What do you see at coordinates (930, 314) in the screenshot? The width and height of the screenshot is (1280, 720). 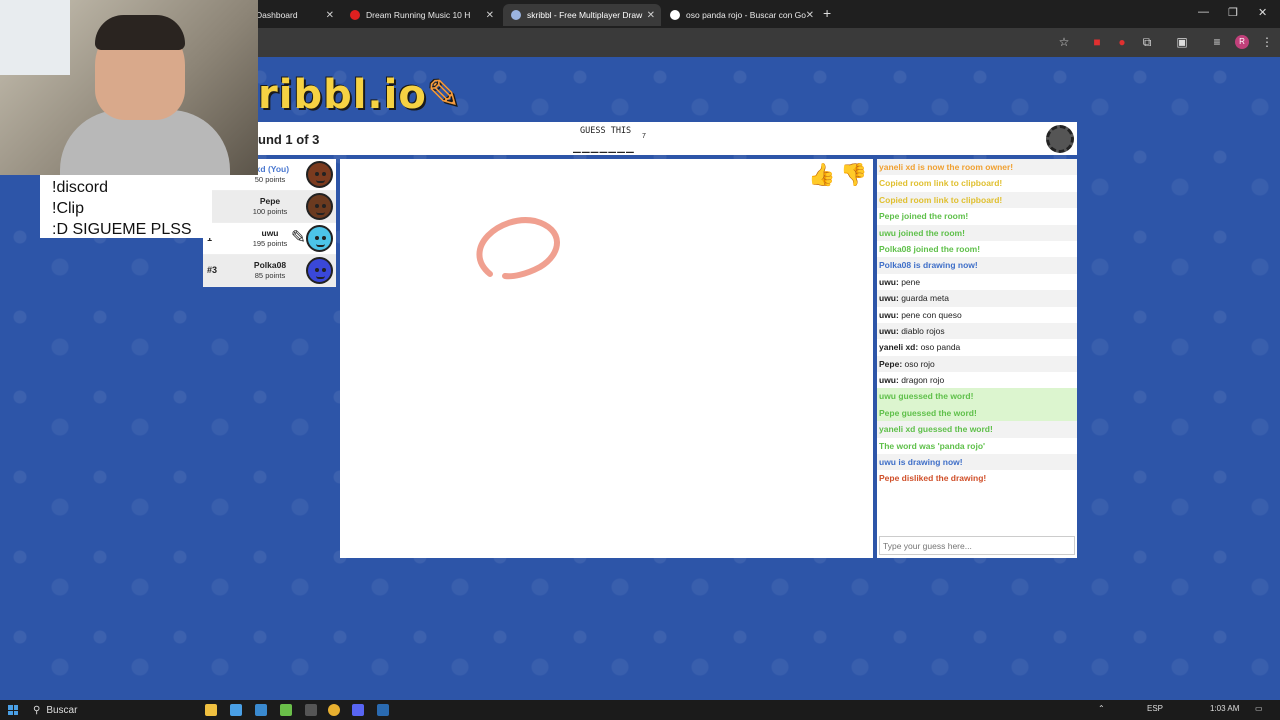 I see `chat-text: pene con queso` at bounding box center [930, 314].